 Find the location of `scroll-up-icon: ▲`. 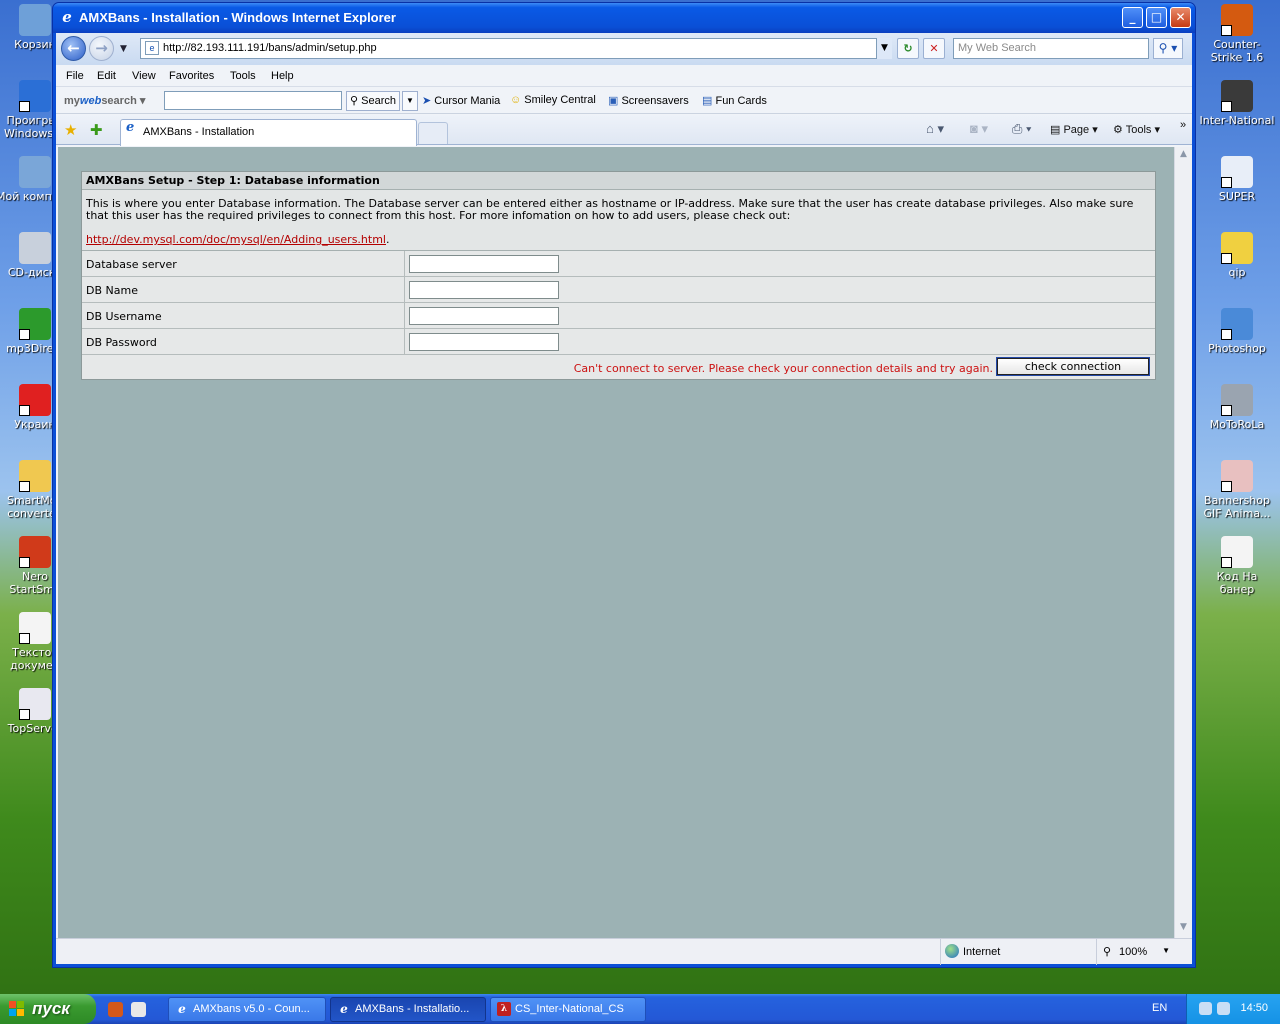

scroll-up-icon: ▲ is located at coordinates (1183, 156).